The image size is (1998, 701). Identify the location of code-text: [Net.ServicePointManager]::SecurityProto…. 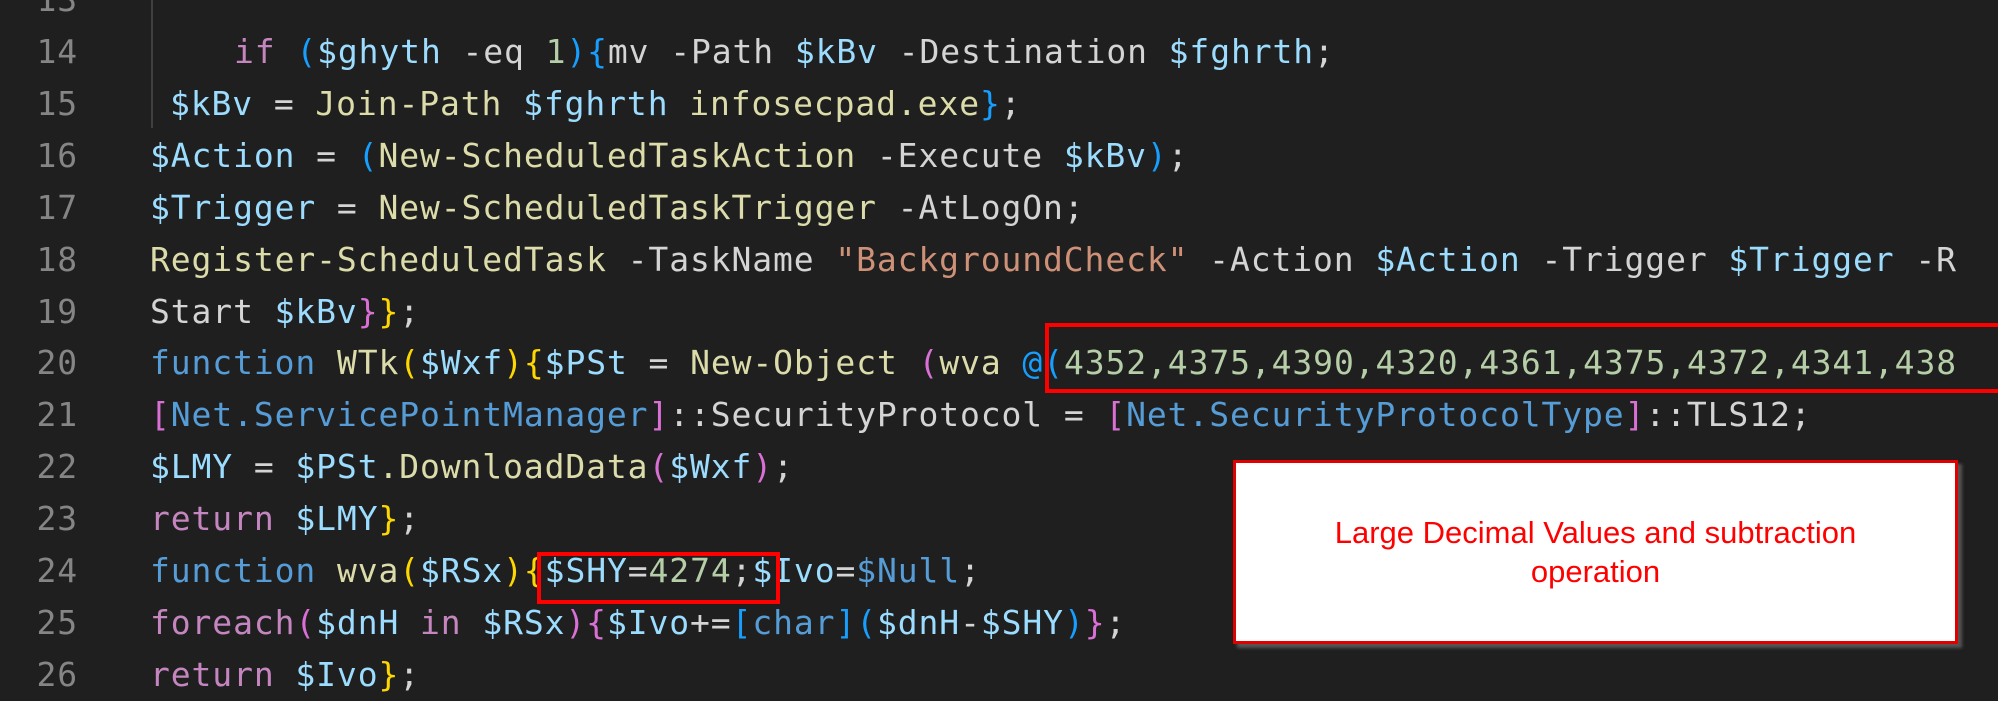
(981, 415).